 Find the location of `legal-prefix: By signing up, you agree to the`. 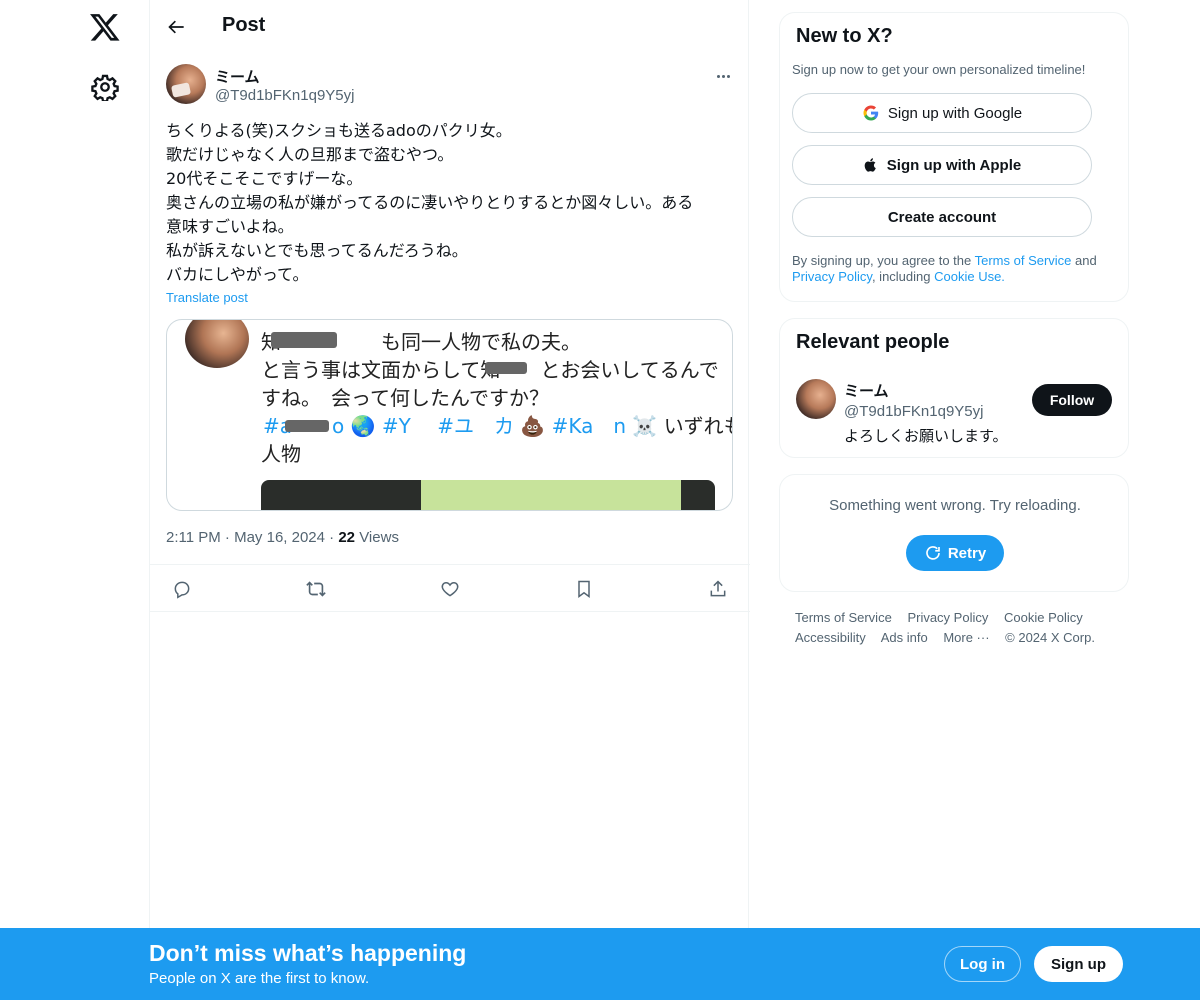

legal-prefix: By signing up, you agree to the is located at coordinates (883, 260).